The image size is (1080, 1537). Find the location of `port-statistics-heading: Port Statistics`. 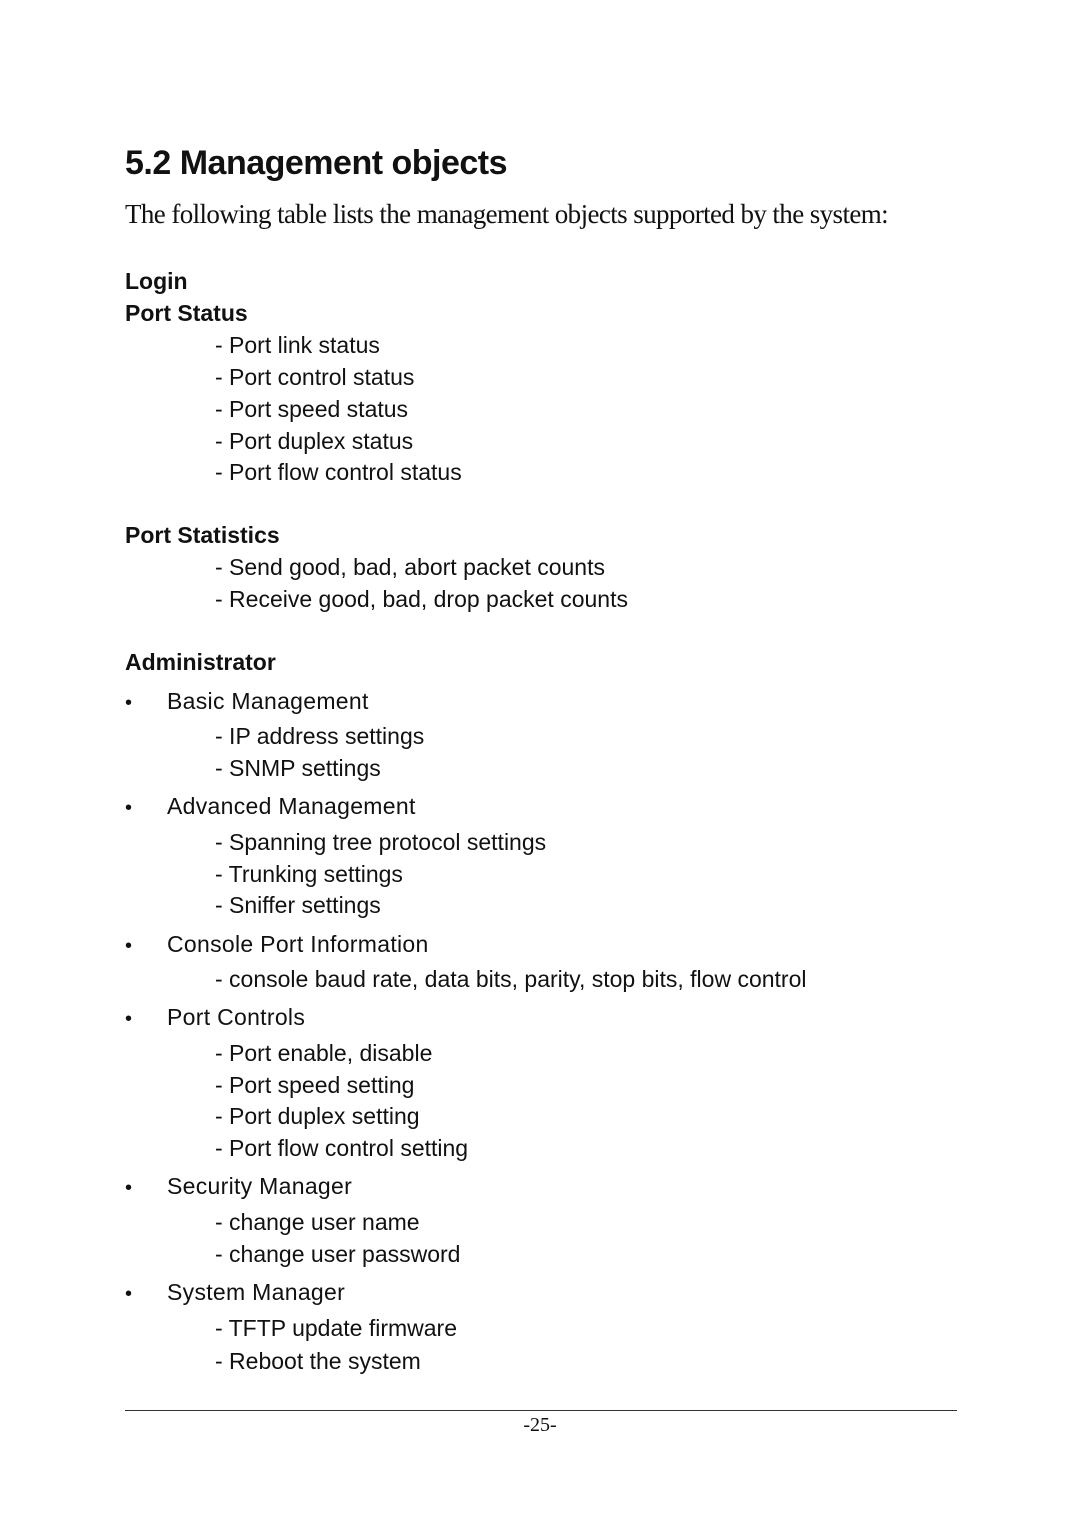

port-statistics-heading: Port Statistics is located at coordinates (202, 535).